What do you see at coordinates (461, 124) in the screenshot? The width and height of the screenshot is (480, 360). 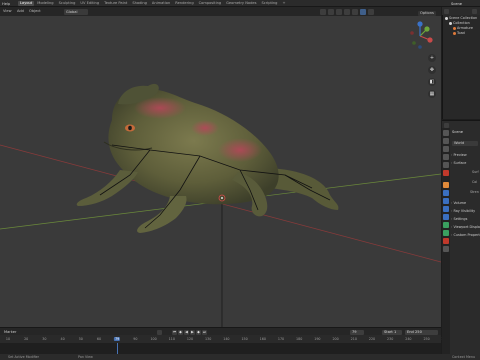 I see `properties-header` at bounding box center [461, 124].